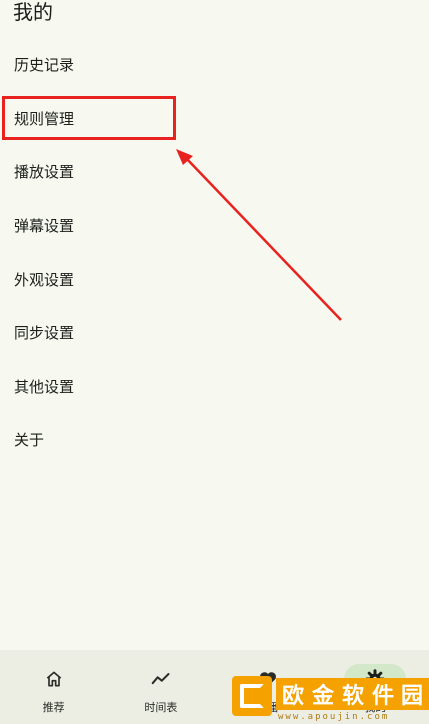 The width and height of the screenshot is (429, 724). I want to click on nav-tab-mine: 我的, so click(375, 687).